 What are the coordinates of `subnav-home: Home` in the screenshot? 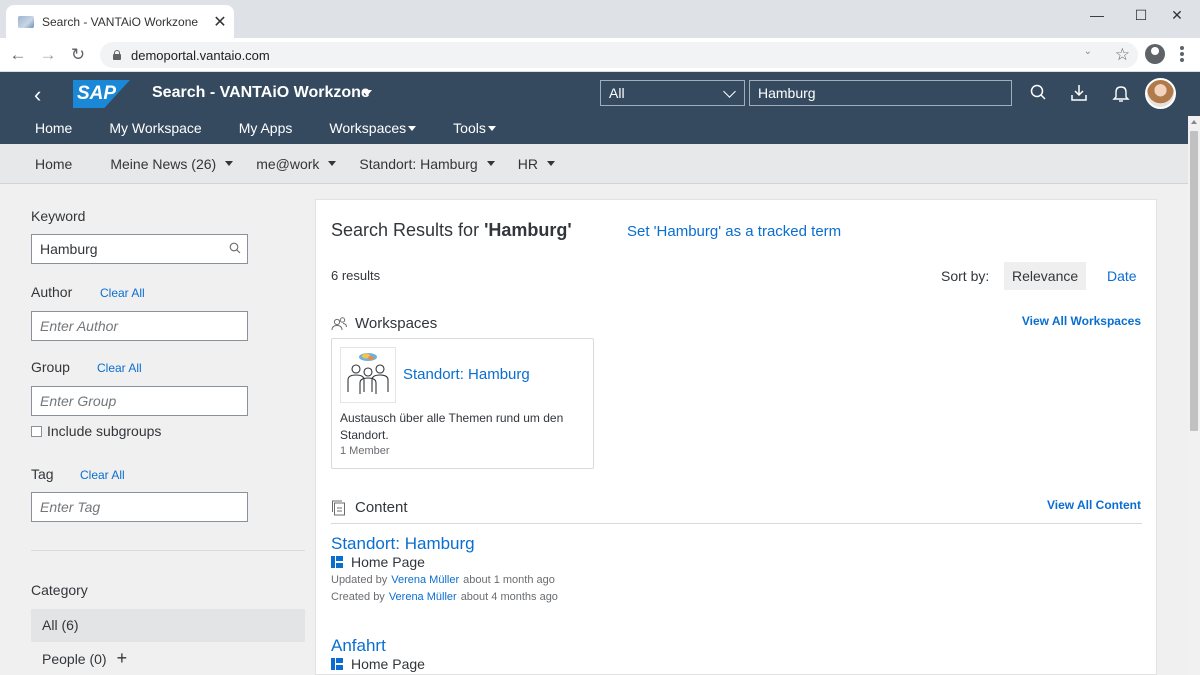 It's located at (53, 164).